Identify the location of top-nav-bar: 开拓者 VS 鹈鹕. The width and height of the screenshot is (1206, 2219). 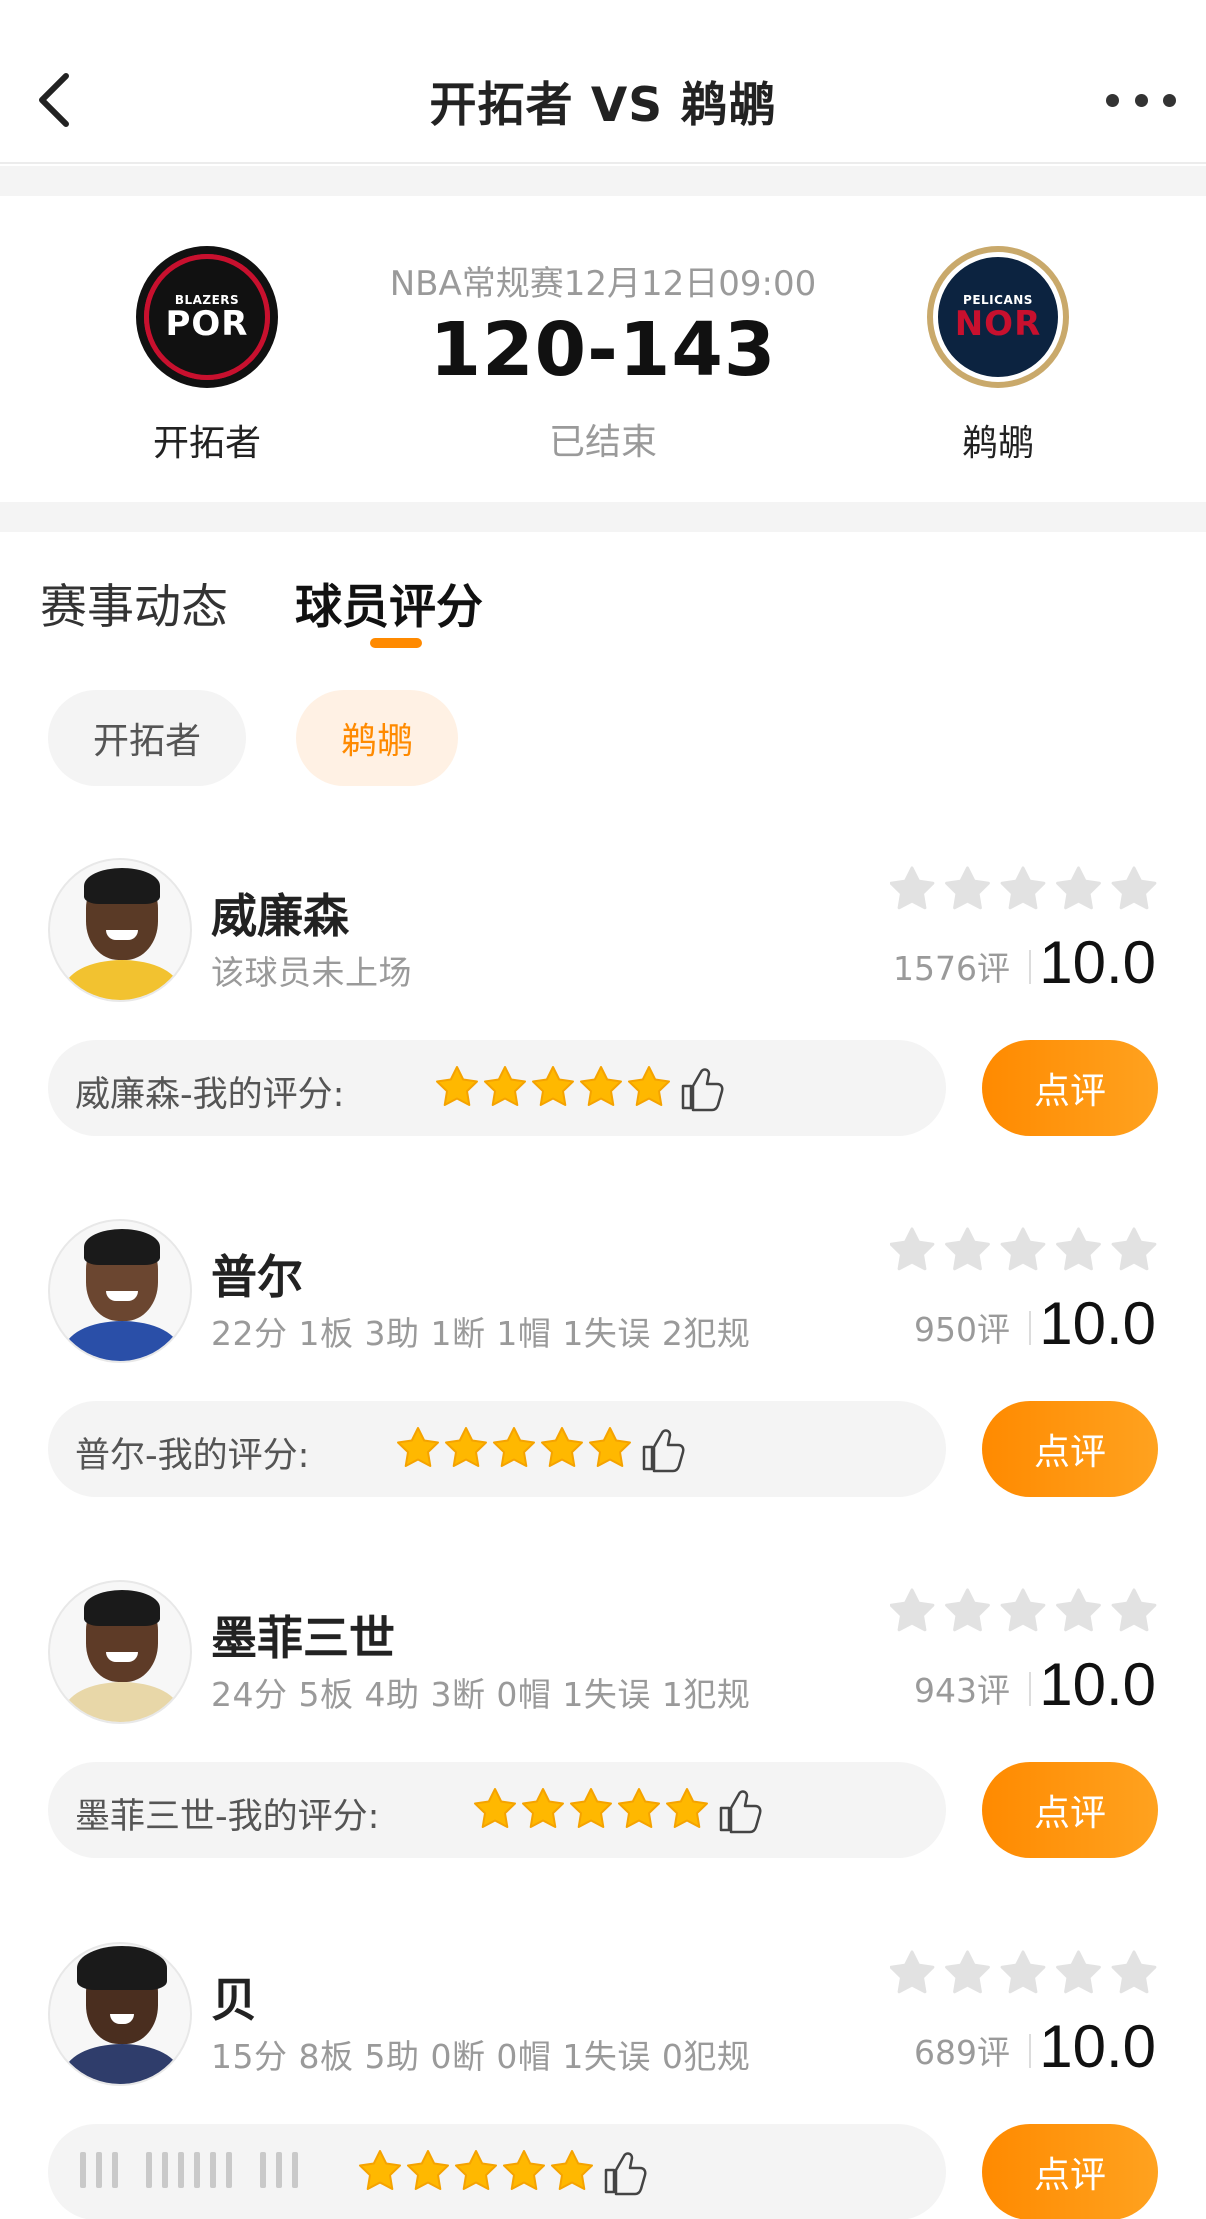
(603, 82).